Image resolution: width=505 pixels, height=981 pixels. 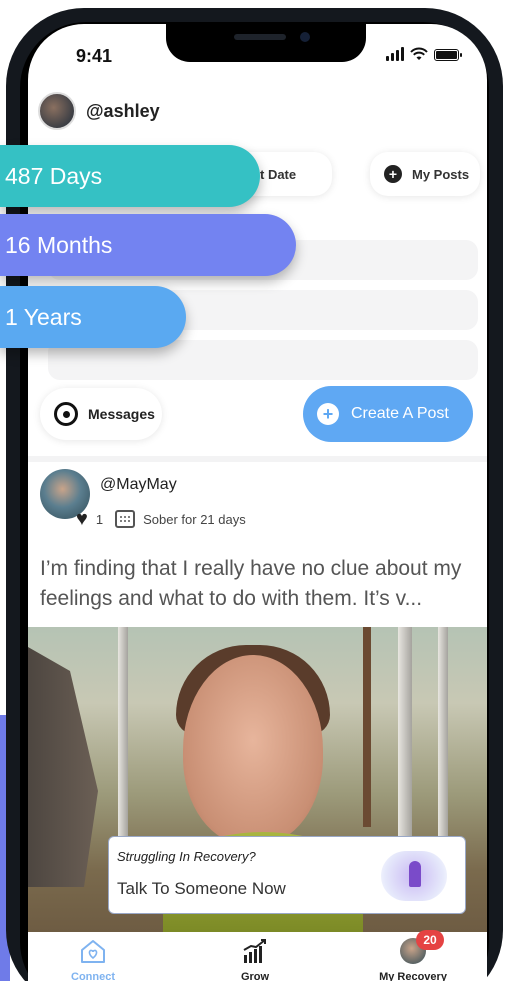 What do you see at coordinates (395, 54) in the screenshot?
I see `signal-icon` at bounding box center [395, 54].